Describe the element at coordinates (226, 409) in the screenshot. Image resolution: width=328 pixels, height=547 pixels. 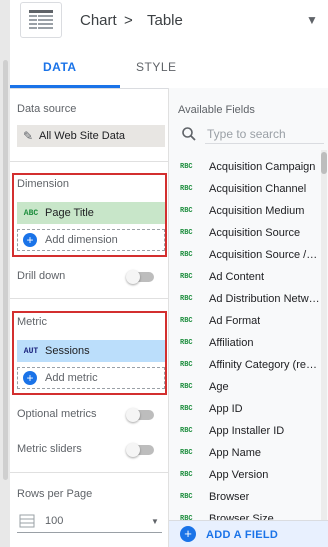
I see `field-name: App ID` at that location.